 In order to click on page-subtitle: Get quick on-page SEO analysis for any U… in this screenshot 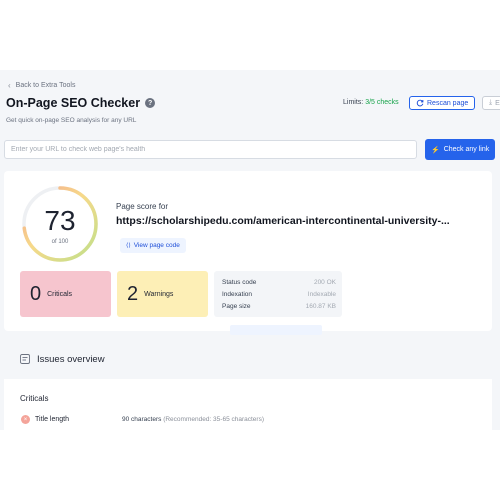, I will do `click(71, 120)`.